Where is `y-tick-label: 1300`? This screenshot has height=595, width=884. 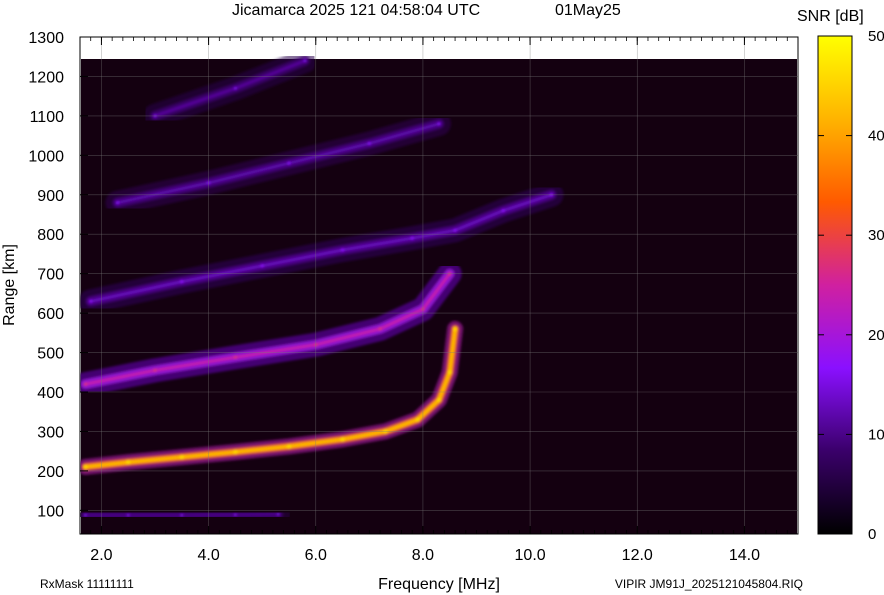
y-tick-label: 1300 is located at coordinates (46, 38).